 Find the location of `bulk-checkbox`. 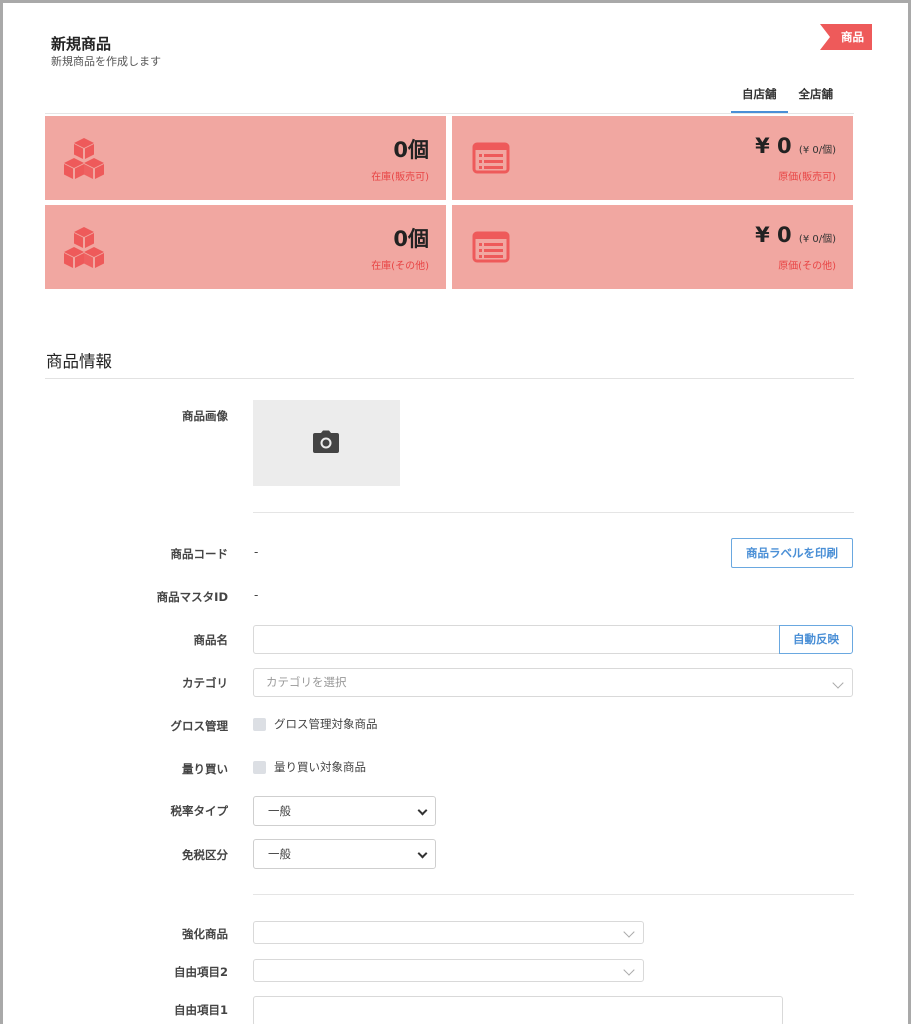

bulk-checkbox is located at coordinates (259, 767).